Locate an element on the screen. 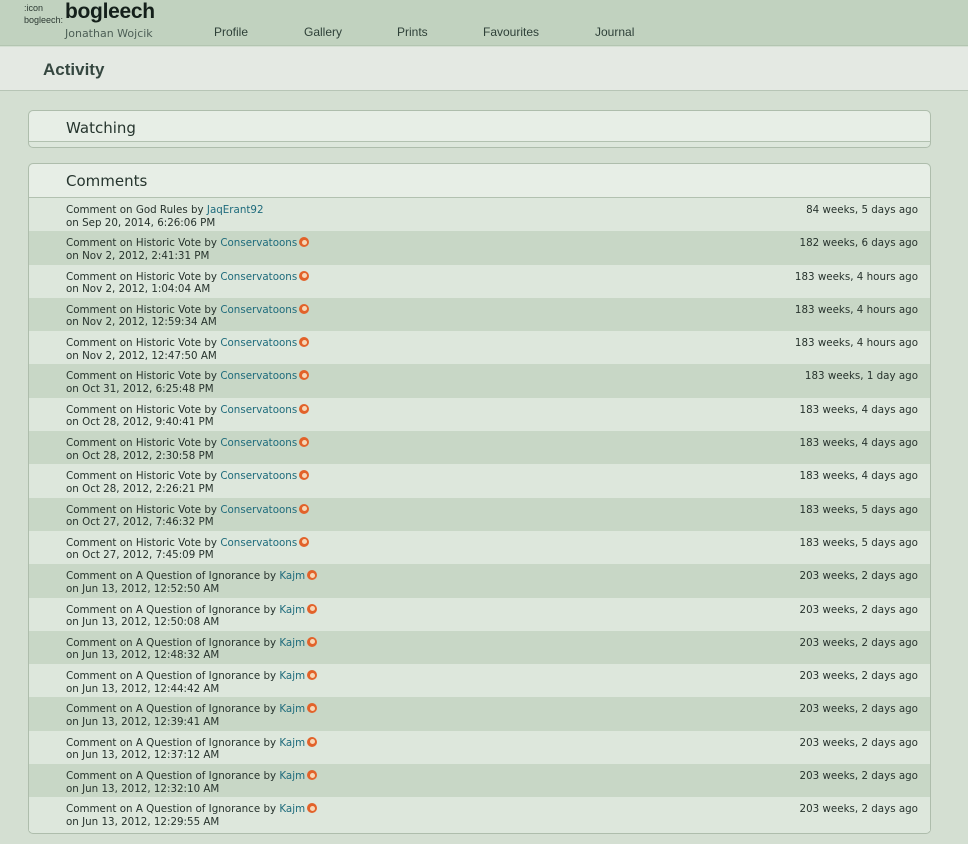  activity-header is located at coordinates (484, 69).